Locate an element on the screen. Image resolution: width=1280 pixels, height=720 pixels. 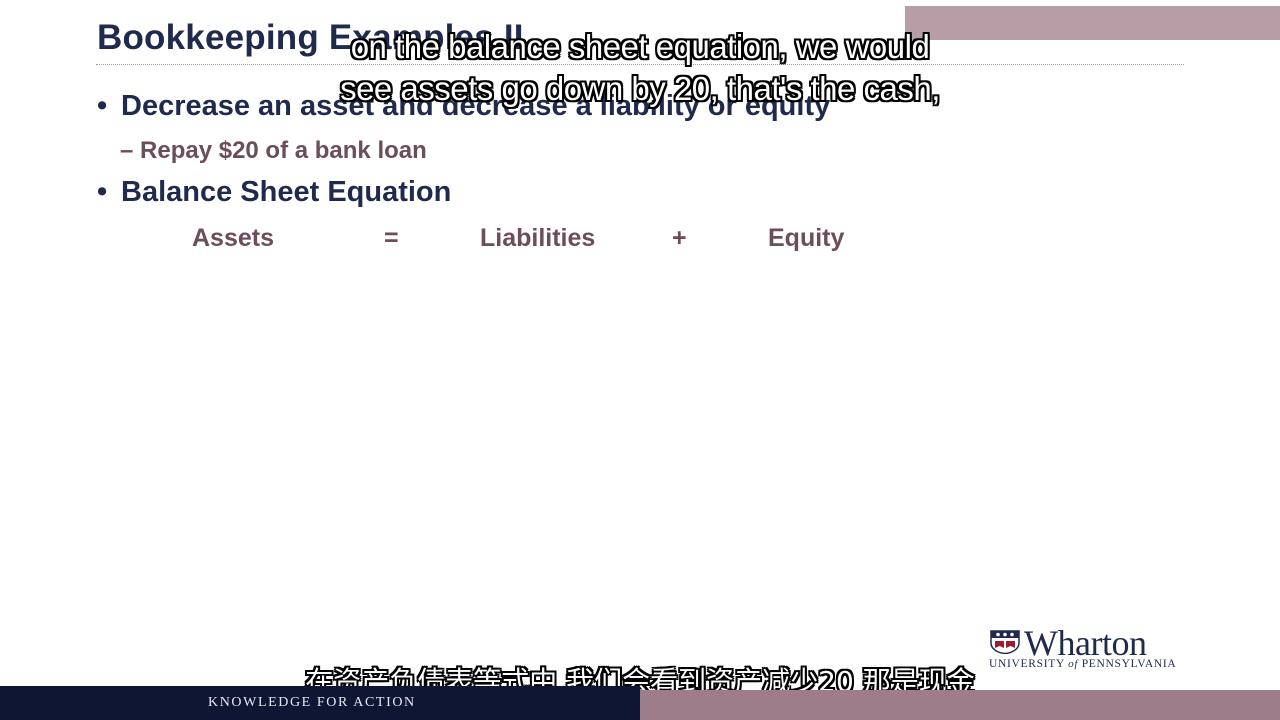
equation-plus: + is located at coordinates (679, 238).